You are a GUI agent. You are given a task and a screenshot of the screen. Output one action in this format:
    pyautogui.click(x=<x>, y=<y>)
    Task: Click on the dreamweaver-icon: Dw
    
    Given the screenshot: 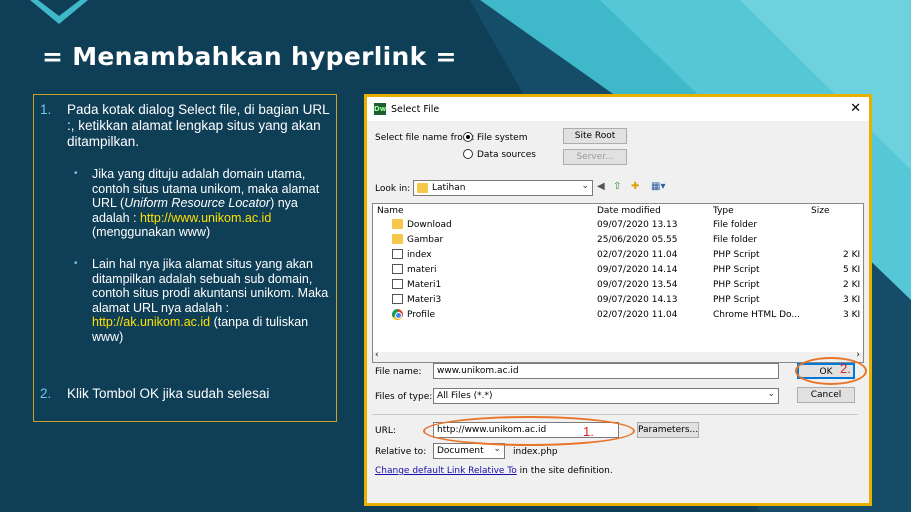 What is the action you would take?
    pyautogui.click(x=380, y=109)
    